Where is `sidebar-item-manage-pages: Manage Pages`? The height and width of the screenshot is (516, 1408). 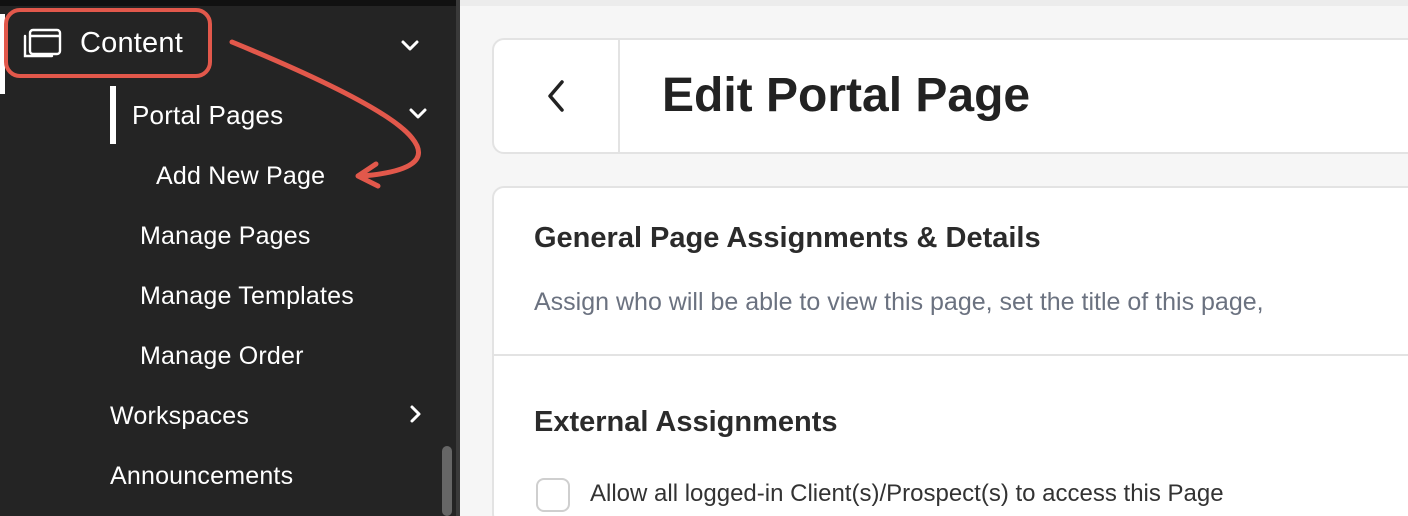
sidebar-item-manage-pages: Manage Pages is located at coordinates (225, 236).